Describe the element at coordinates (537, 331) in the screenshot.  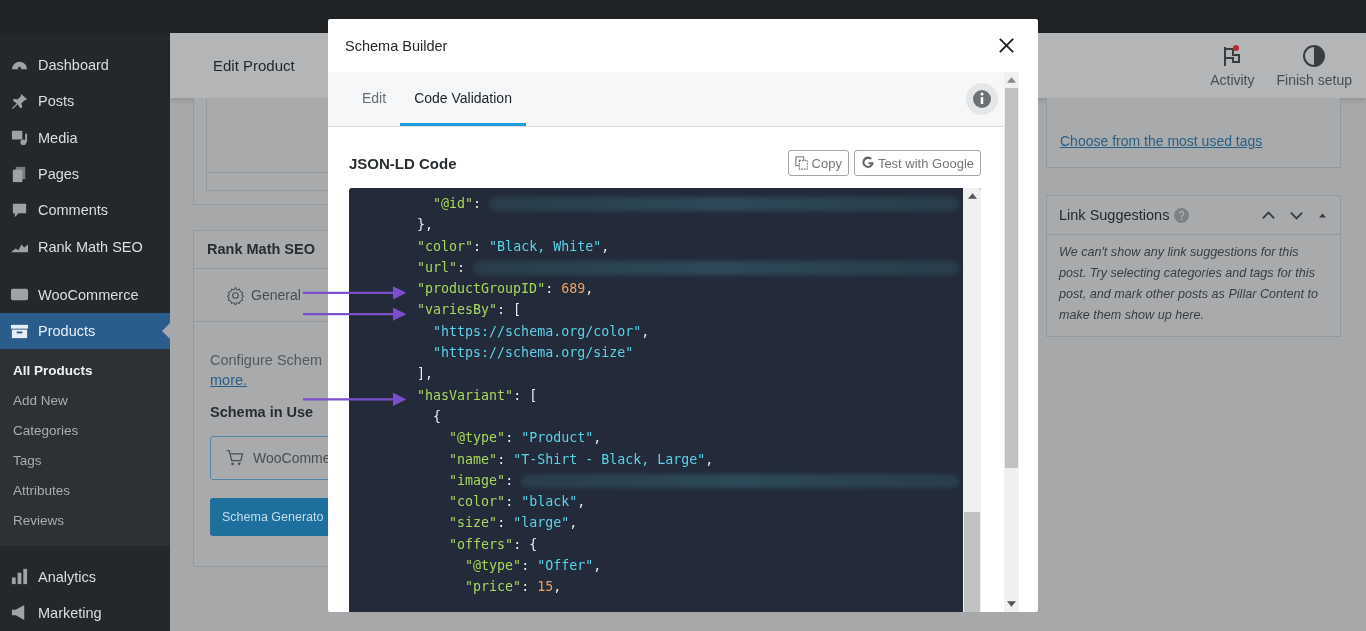
I see `code-token: "https://schema.org/color"` at that location.